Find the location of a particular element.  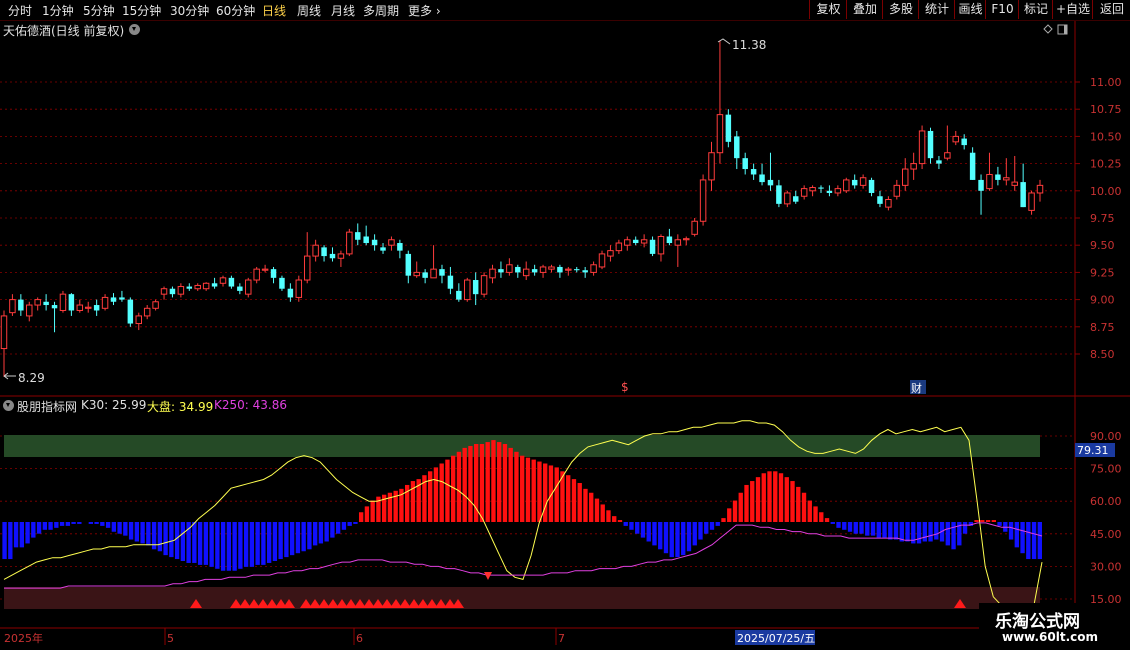

diamond-icon is located at coordinates (1048, 29).